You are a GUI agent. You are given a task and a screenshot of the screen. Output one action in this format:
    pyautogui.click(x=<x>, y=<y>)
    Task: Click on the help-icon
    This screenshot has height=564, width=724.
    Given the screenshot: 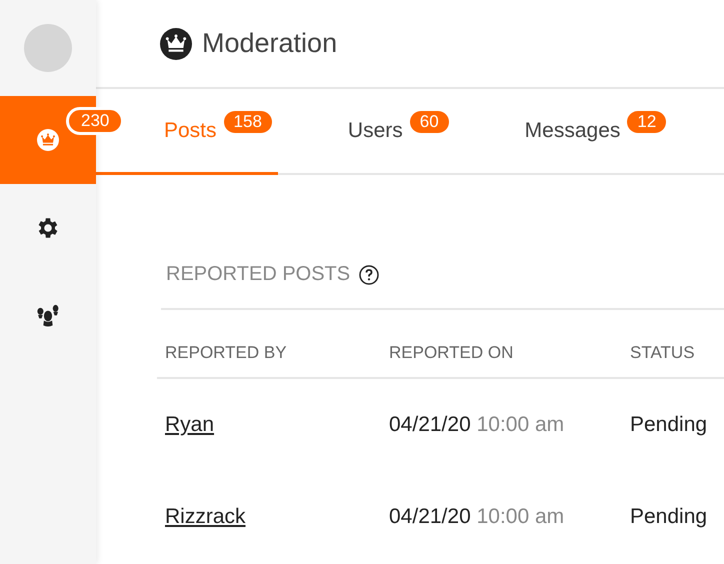 What is the action you would take?
    pyautogui.click(x=369, y=274)
    